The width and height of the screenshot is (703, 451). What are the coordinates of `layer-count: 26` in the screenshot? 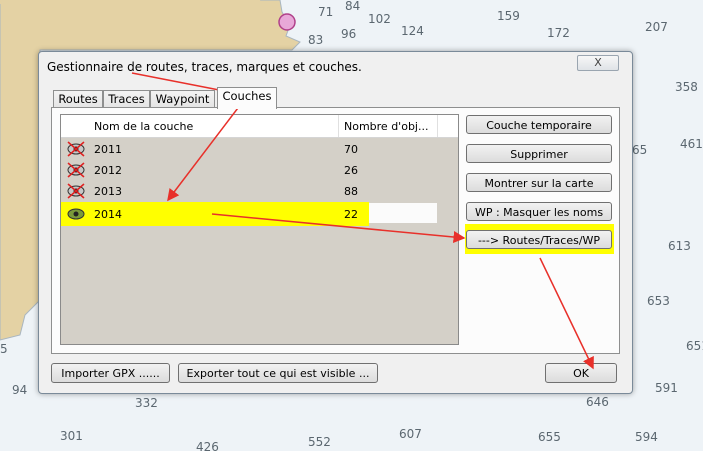 It's located at (351, 170).